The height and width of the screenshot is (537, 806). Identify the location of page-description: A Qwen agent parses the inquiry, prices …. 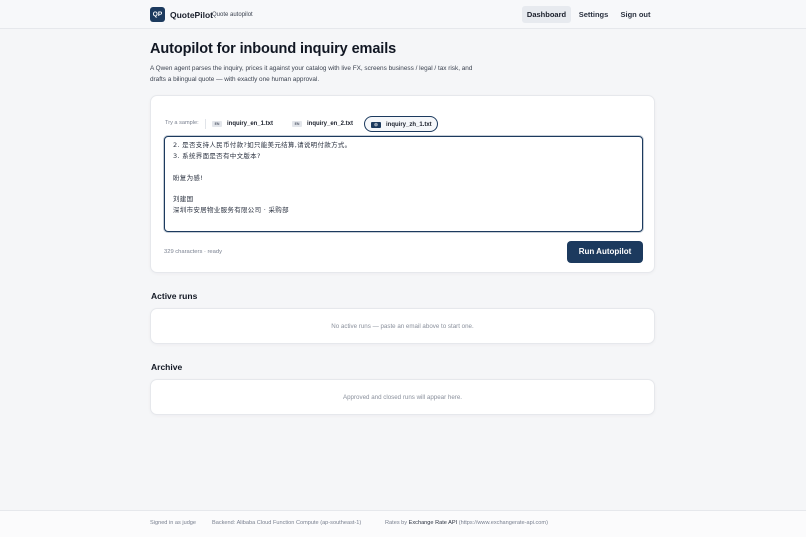
(311, 74).